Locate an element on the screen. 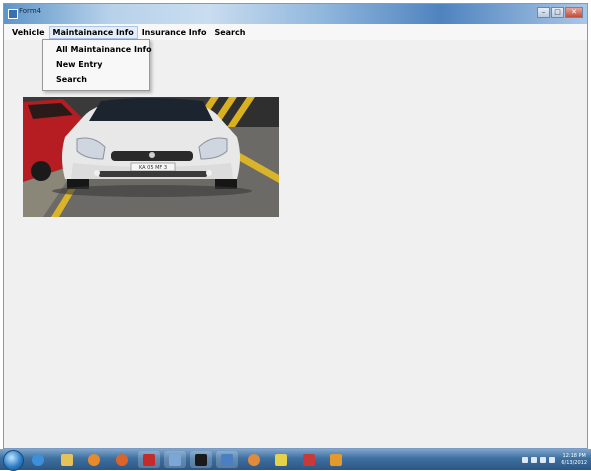 The width and height of the screenshot is (591, 471). menu-item-search: Search is located at coordinates (71, 79).